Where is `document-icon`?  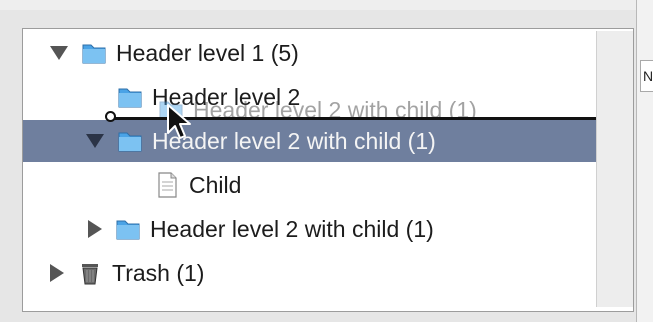
document-icon is located at coordinates (167, 185).